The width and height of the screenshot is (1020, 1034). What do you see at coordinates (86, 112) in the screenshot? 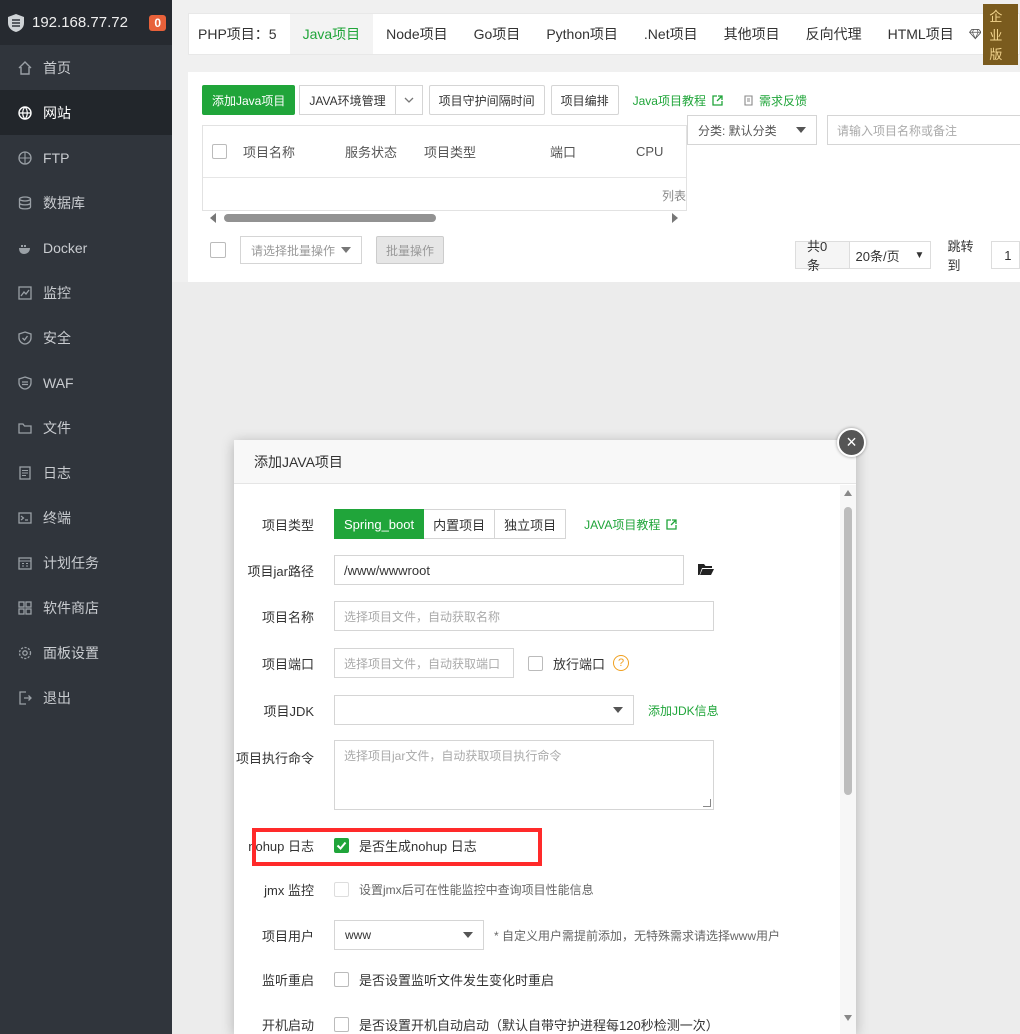
I see `sidebar-item-1: 网站` at bounding box center [86, 112].